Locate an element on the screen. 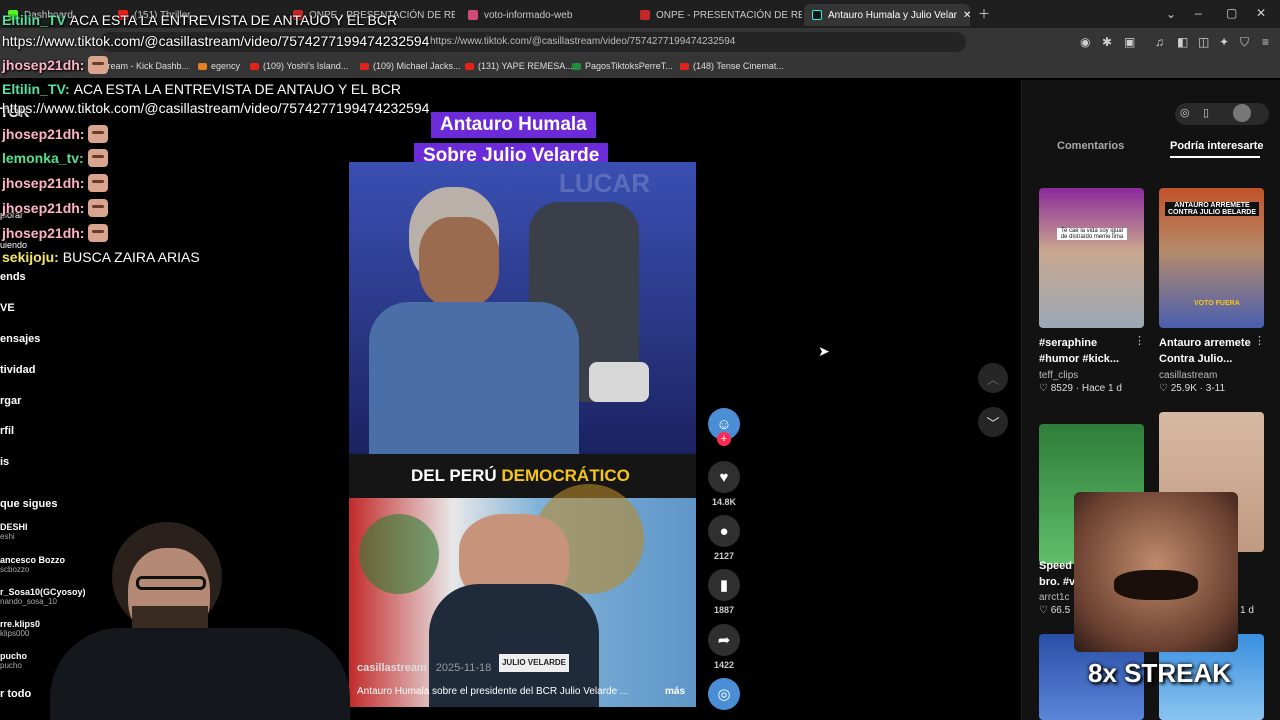 Image resolution: width=1280 pixels, height=720 pixels. like-button: ♥ 14.8K is located at coordinates (724, 484).